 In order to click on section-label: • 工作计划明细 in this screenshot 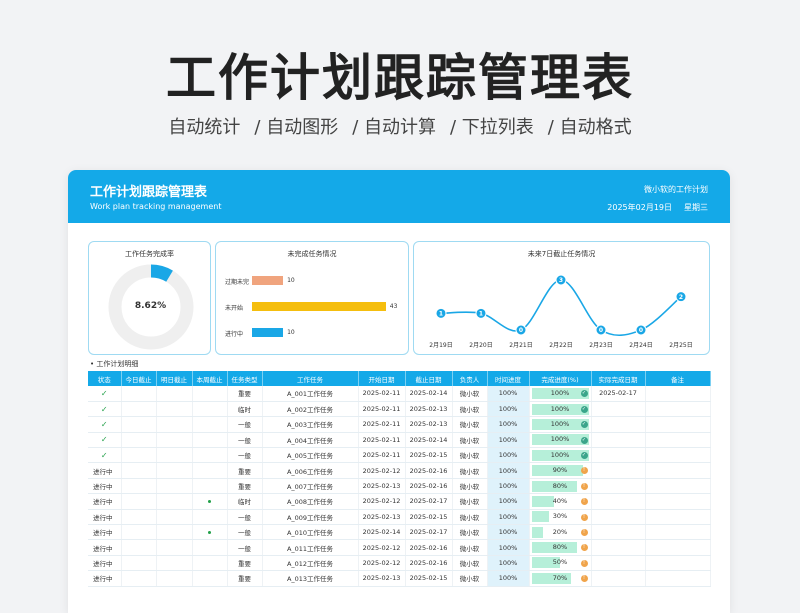, I will do `click(114, 364)`.